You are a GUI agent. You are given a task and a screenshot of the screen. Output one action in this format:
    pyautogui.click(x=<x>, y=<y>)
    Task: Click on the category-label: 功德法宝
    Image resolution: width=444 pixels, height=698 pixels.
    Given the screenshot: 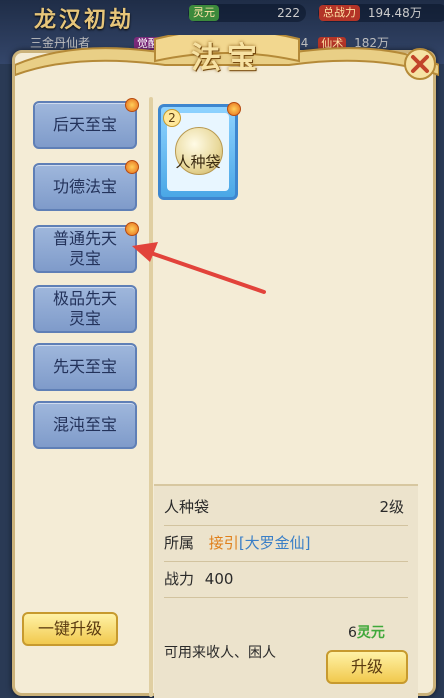 What is the action you would take?
    pyautogui.click(x=84, y=186)
    